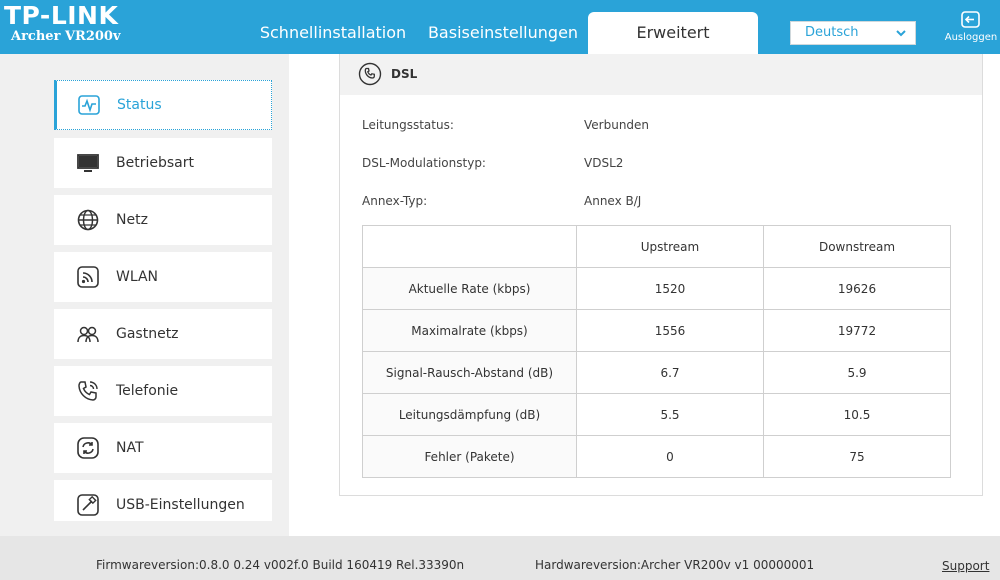 This screenshot has width=1000, height=580. What do you see at coordinates (147, 391) in the screenshot?
I see `sidebar-item-label: Telefonie` at bounding box center [147, 391].